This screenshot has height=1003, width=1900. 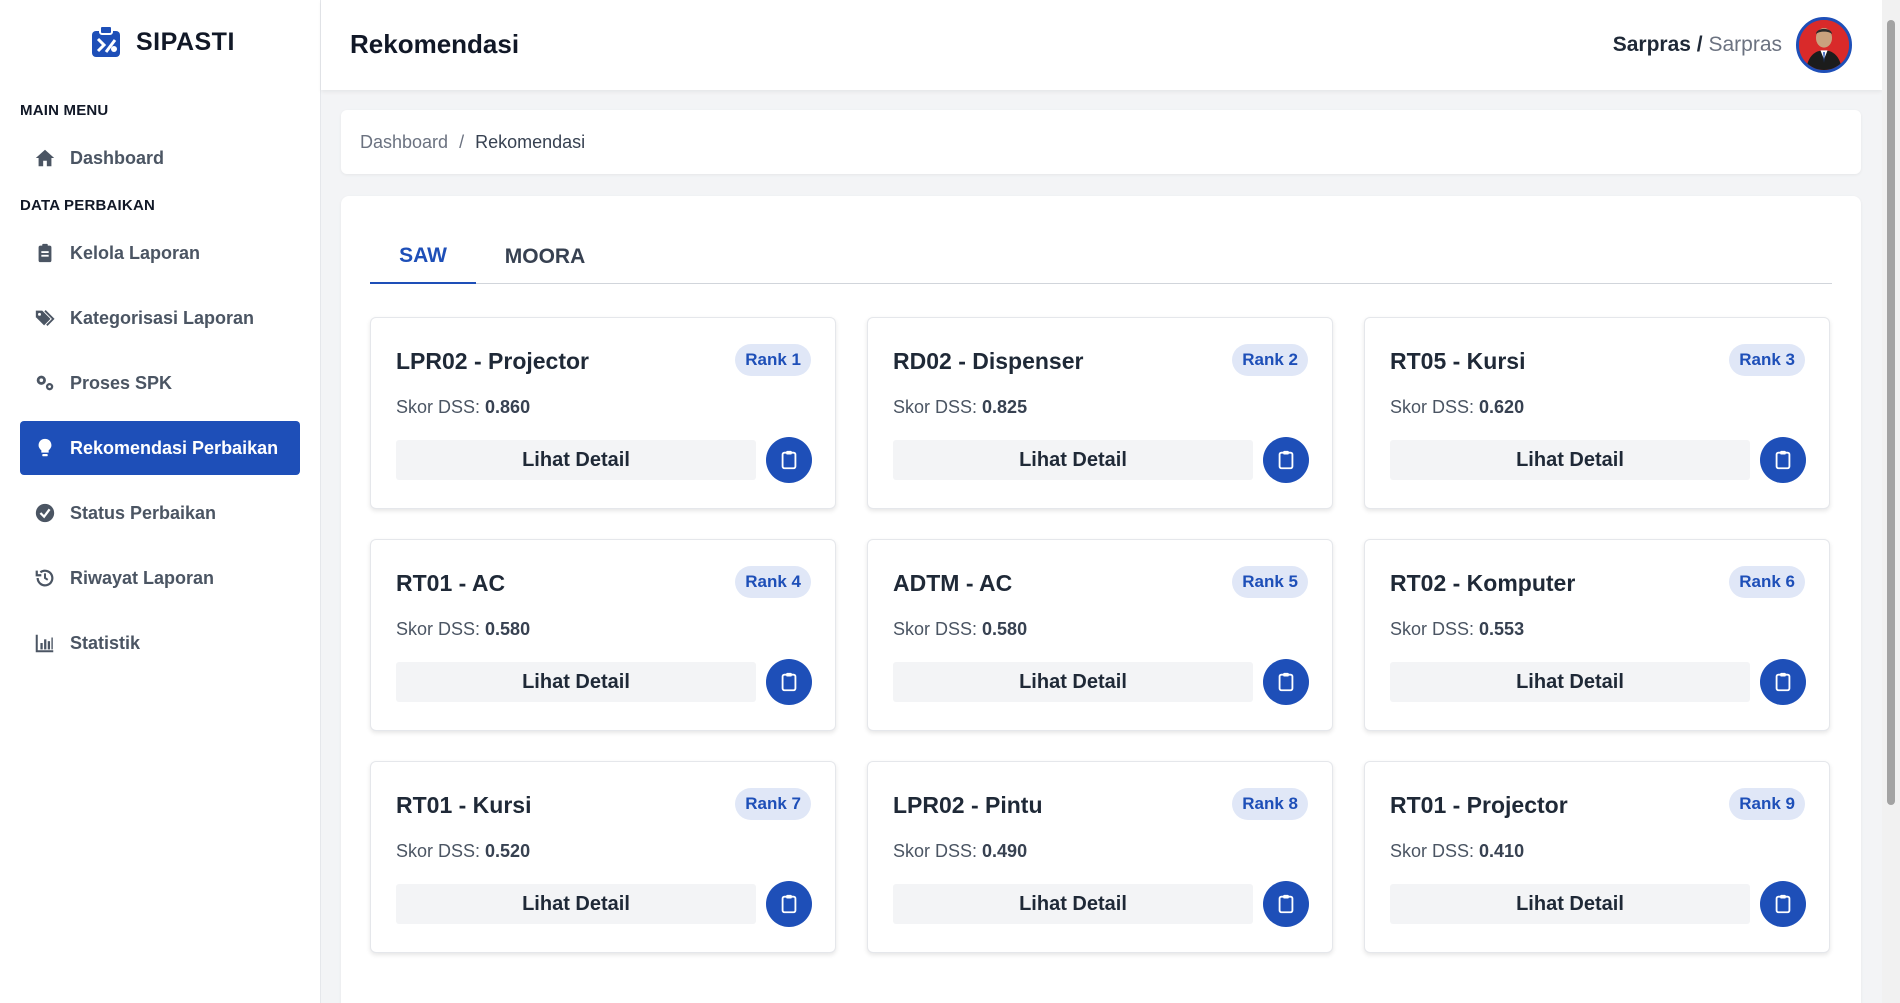 What do you see at coordinates (1101, 142) in the screenshot?
I see `breadcrumb: Dashboard / Rekomendasi` at bounding box center [1101, 142].